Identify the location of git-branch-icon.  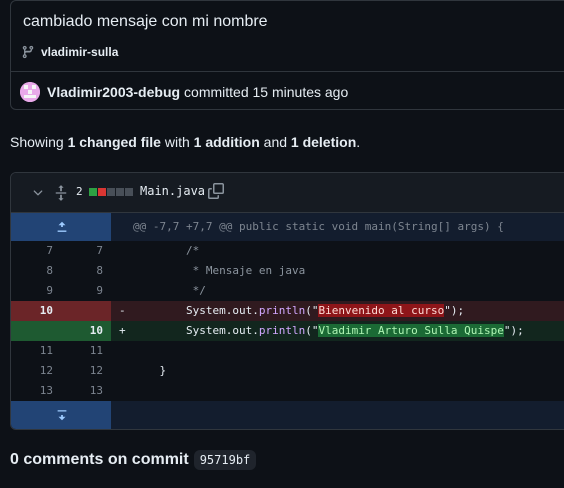
(28, 52).